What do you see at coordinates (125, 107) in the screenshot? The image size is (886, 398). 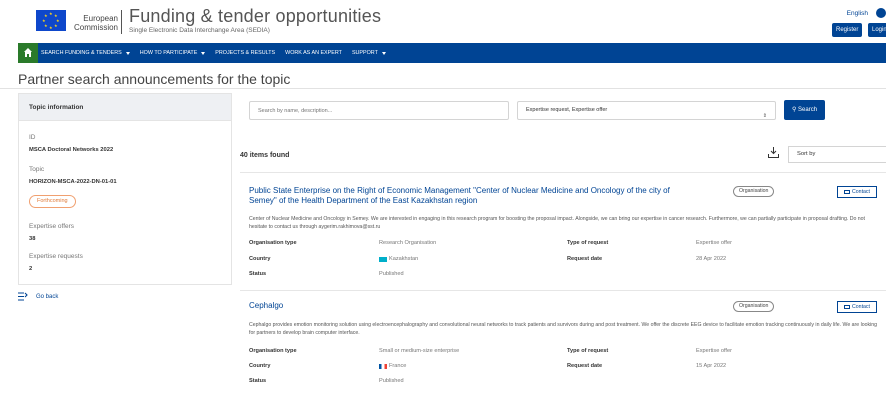 I see `topic-info-heading: Topic information` at bounding box center [125, 107].